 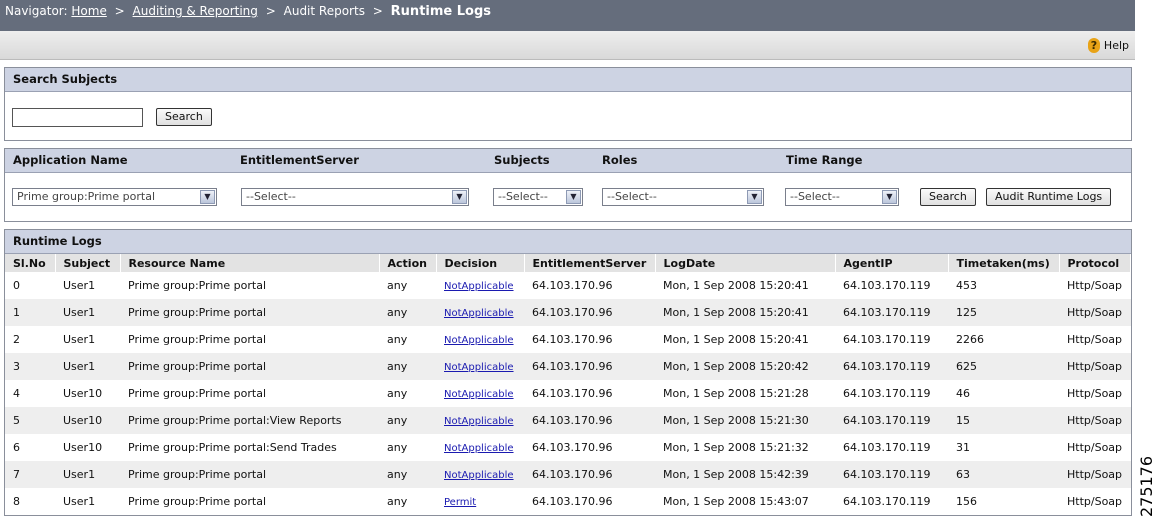 I want to click on cell-slno: 5, so click(x=30, y=420).